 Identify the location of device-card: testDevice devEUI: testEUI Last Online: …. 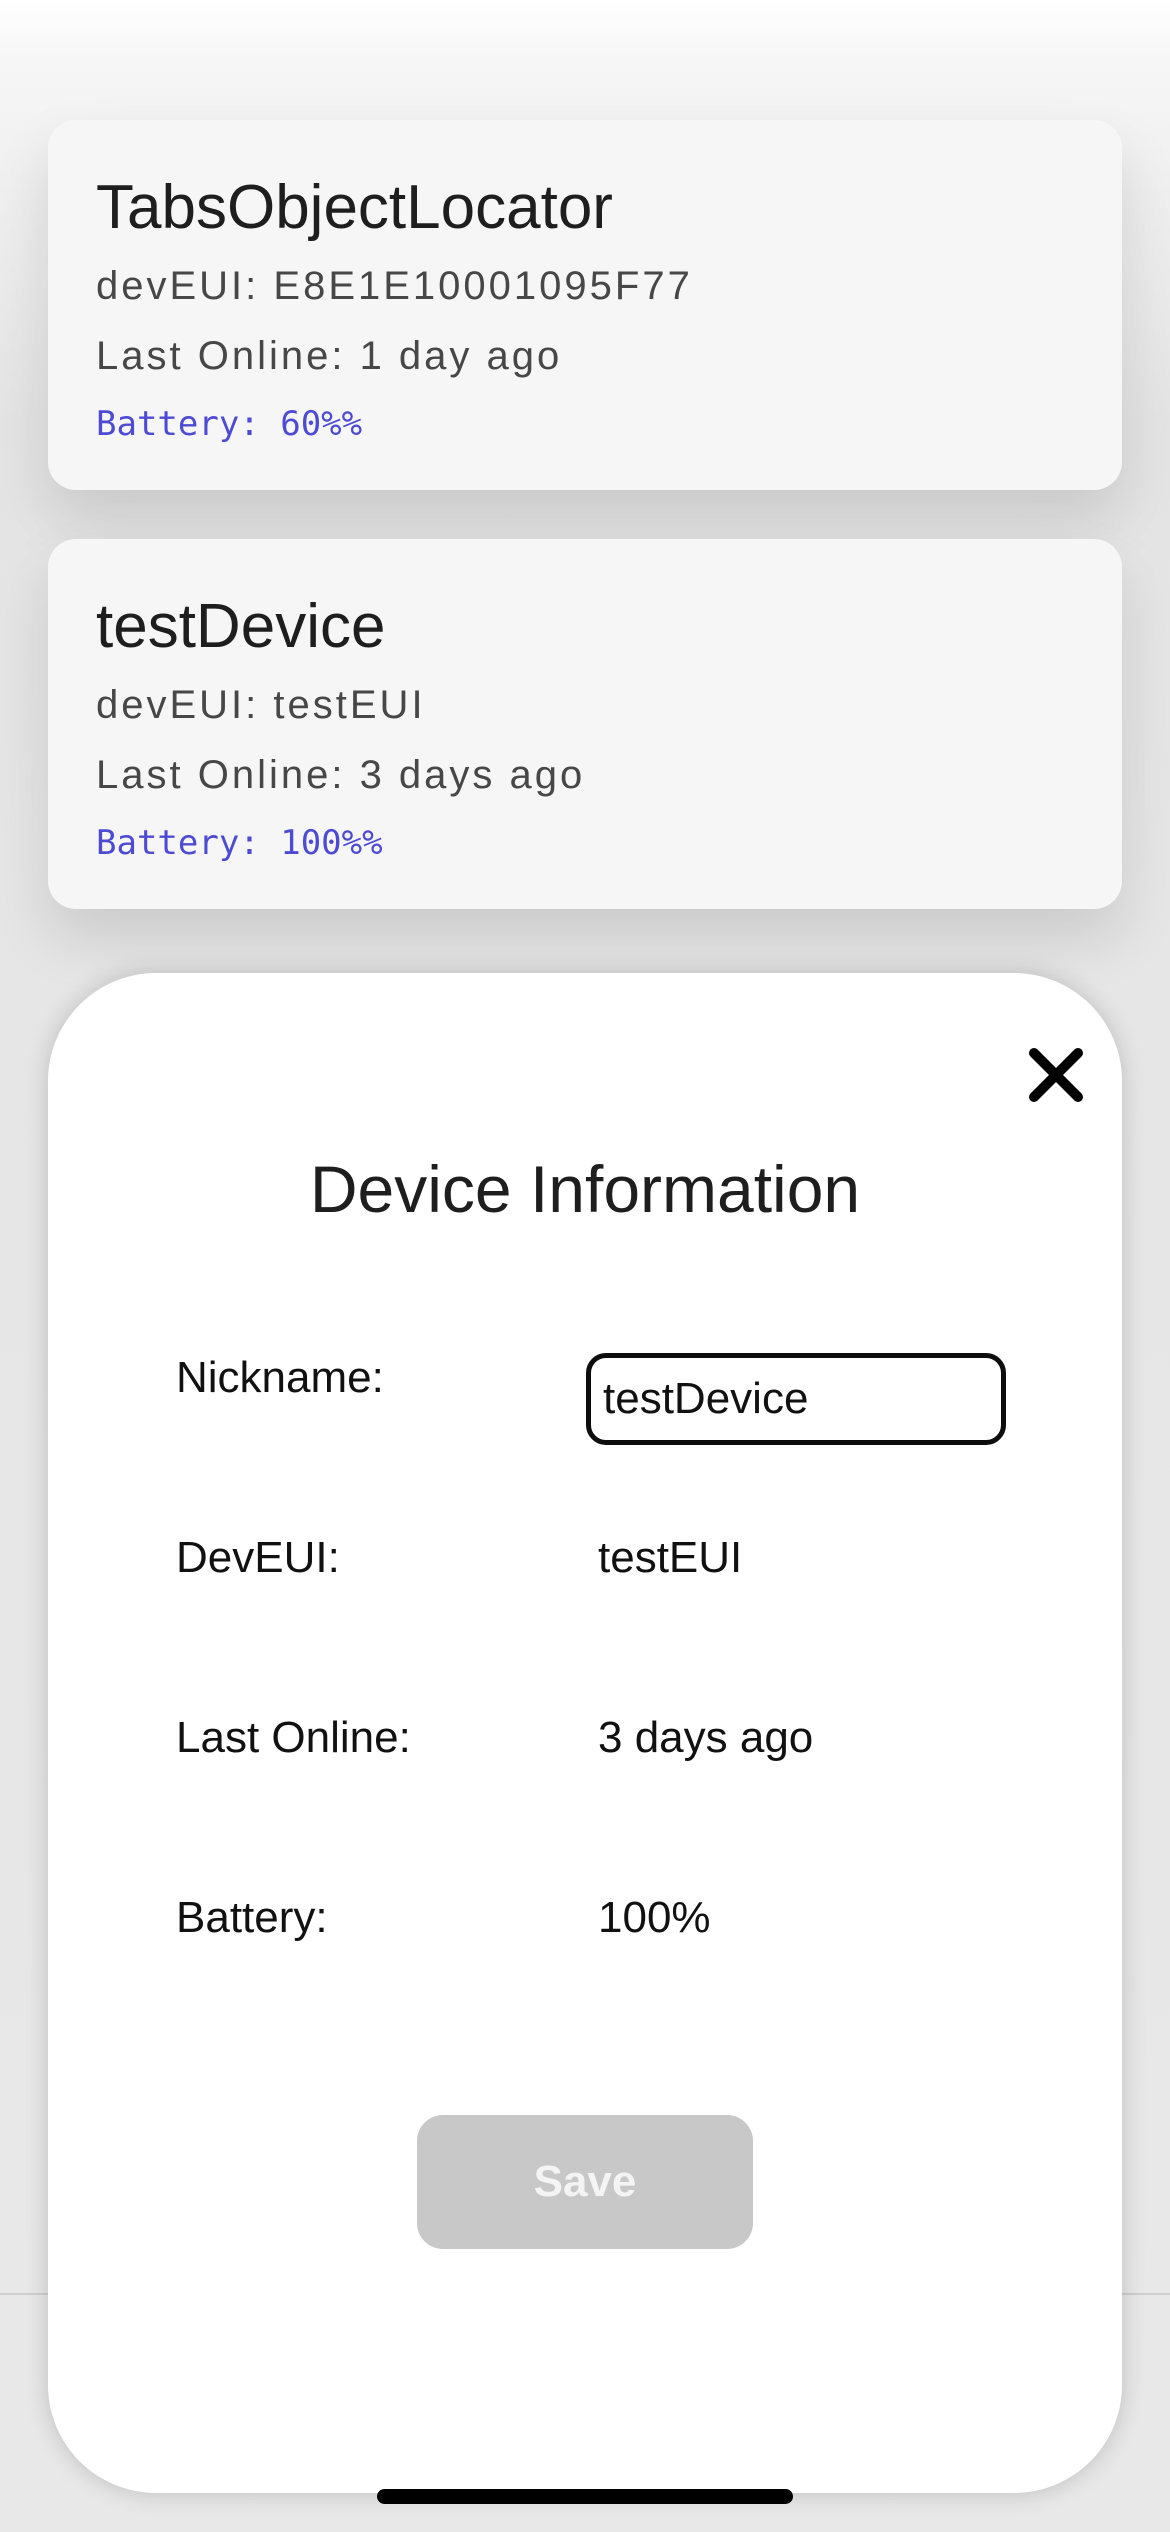
(585, 724).